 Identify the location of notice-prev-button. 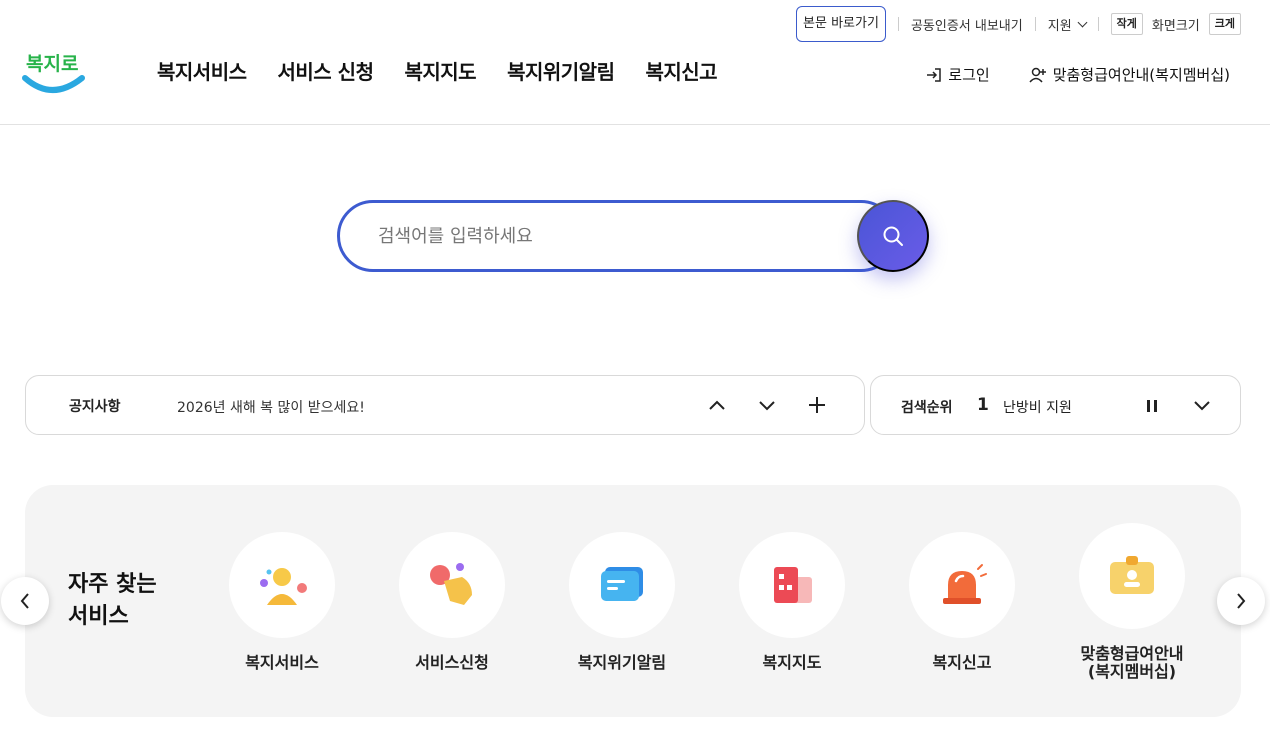
(717, 405).